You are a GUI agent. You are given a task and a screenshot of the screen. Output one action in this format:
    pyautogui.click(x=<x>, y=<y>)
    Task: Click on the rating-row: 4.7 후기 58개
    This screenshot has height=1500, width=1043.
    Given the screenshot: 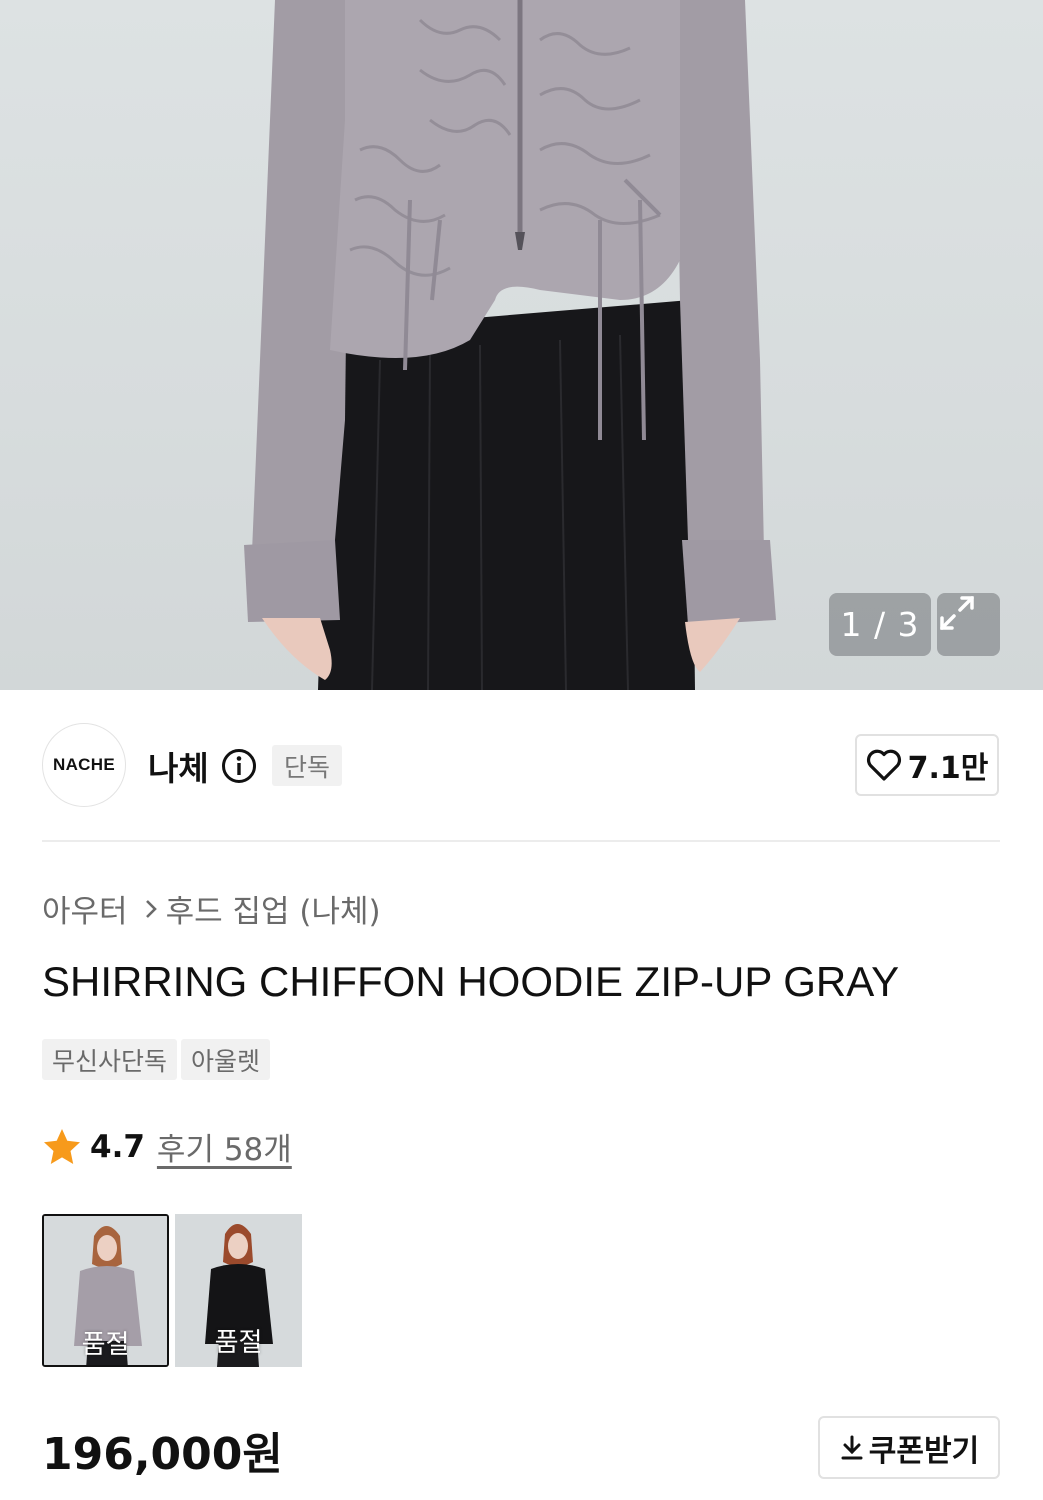 What is the action you would take?
    pyautogui.click(x=167, y=1146)
    